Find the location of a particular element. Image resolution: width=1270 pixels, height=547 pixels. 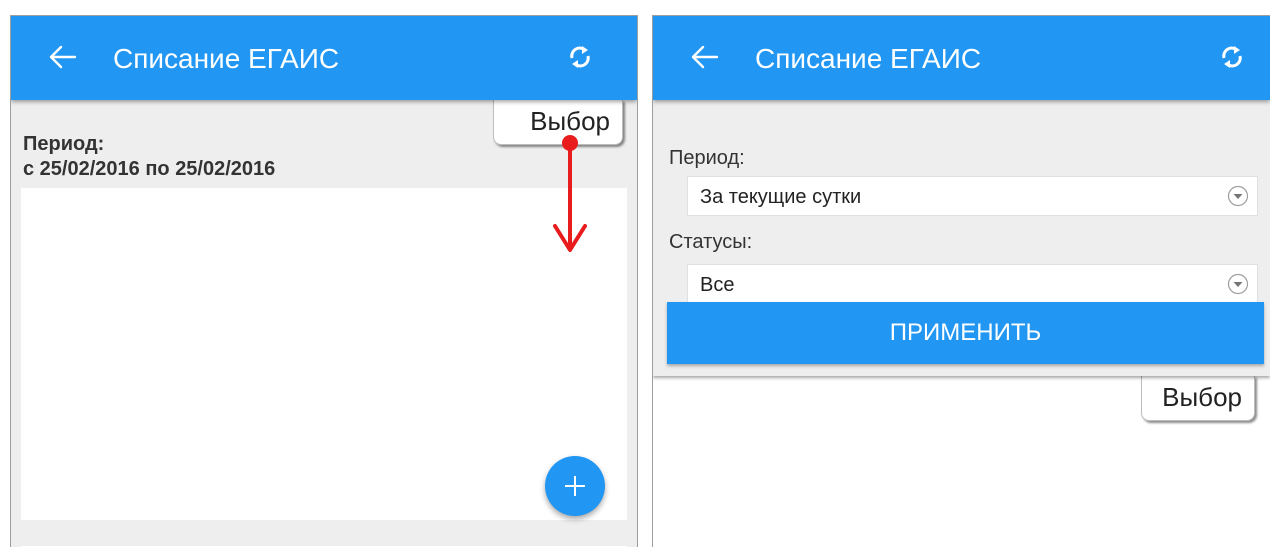

status-label: Статусы: is located at coordinates (711, 242).